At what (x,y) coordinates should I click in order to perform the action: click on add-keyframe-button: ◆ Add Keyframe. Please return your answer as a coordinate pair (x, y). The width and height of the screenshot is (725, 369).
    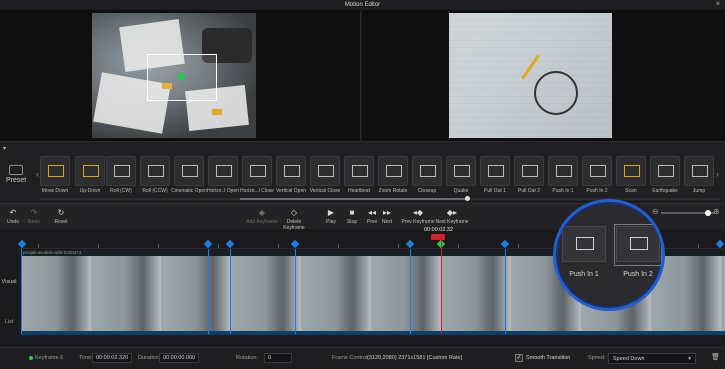
    Looking at the image, I should click on (262, 216).